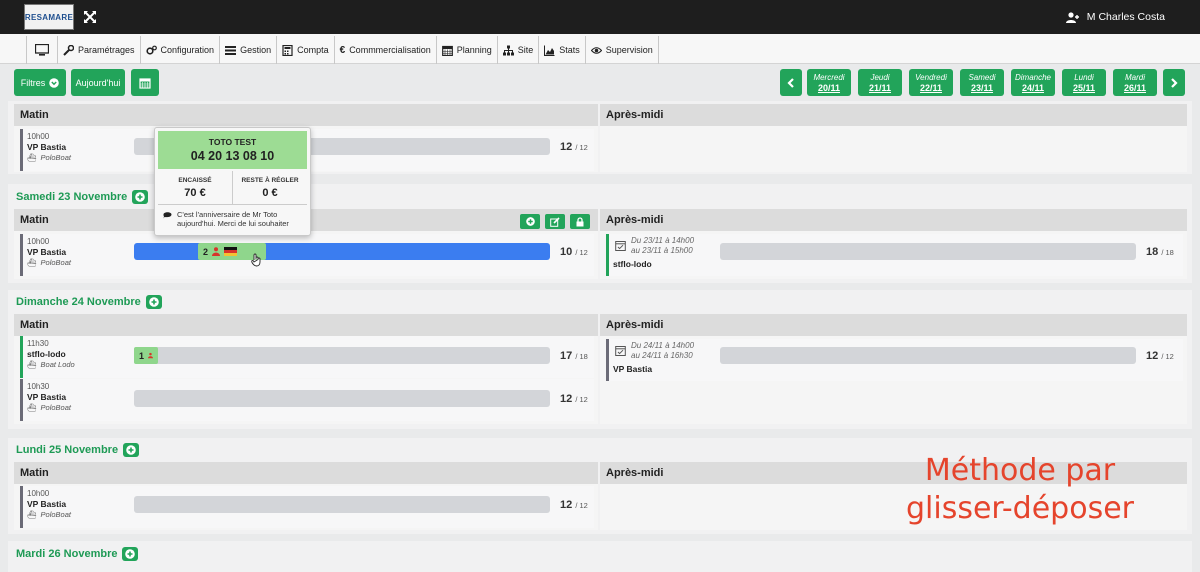  Describe the element at coordinates (232, 142) in the screenshot. I see `customer-name: TOTO TEST` at that location.